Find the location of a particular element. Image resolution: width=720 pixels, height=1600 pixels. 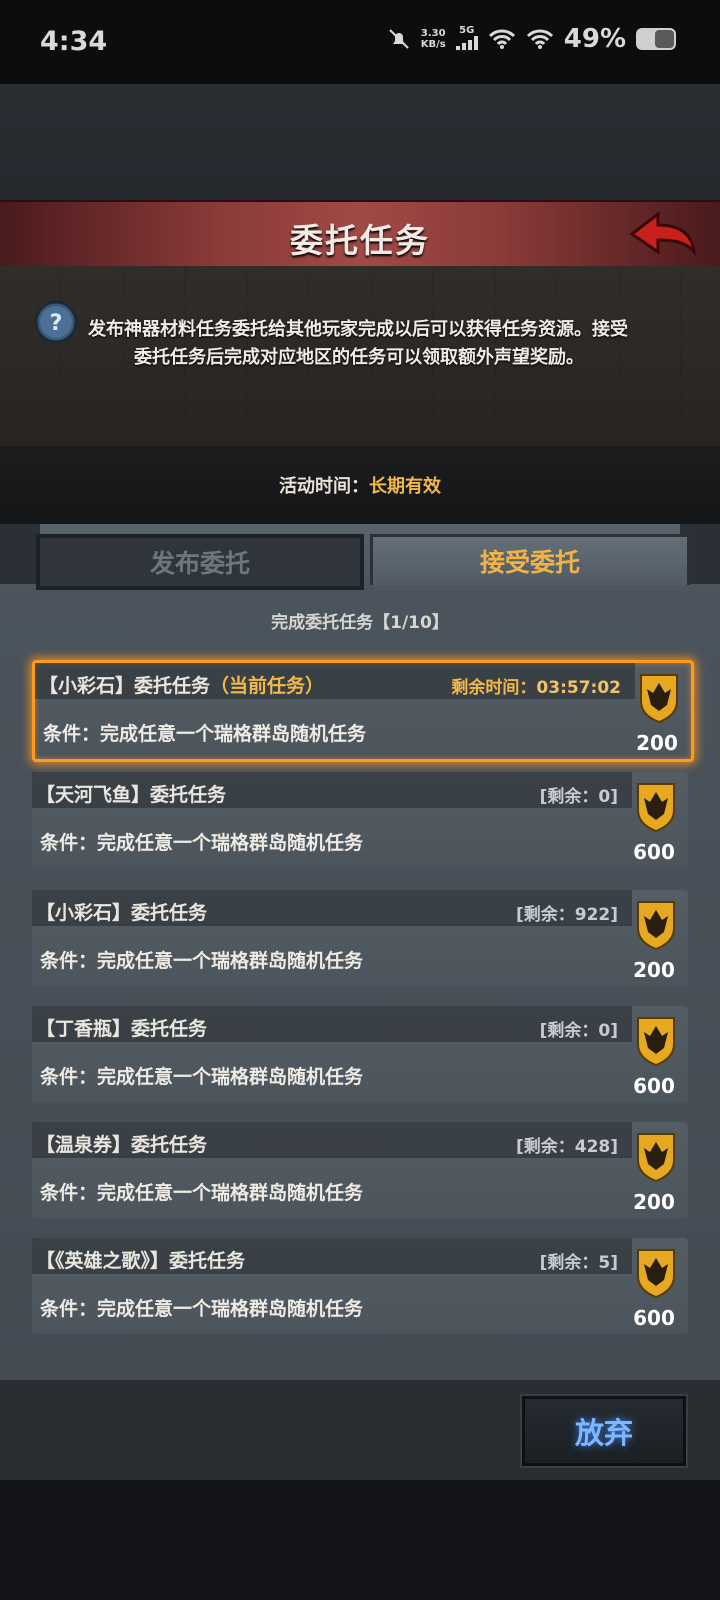

help-icon: ? is located at coordinates (56, 322).